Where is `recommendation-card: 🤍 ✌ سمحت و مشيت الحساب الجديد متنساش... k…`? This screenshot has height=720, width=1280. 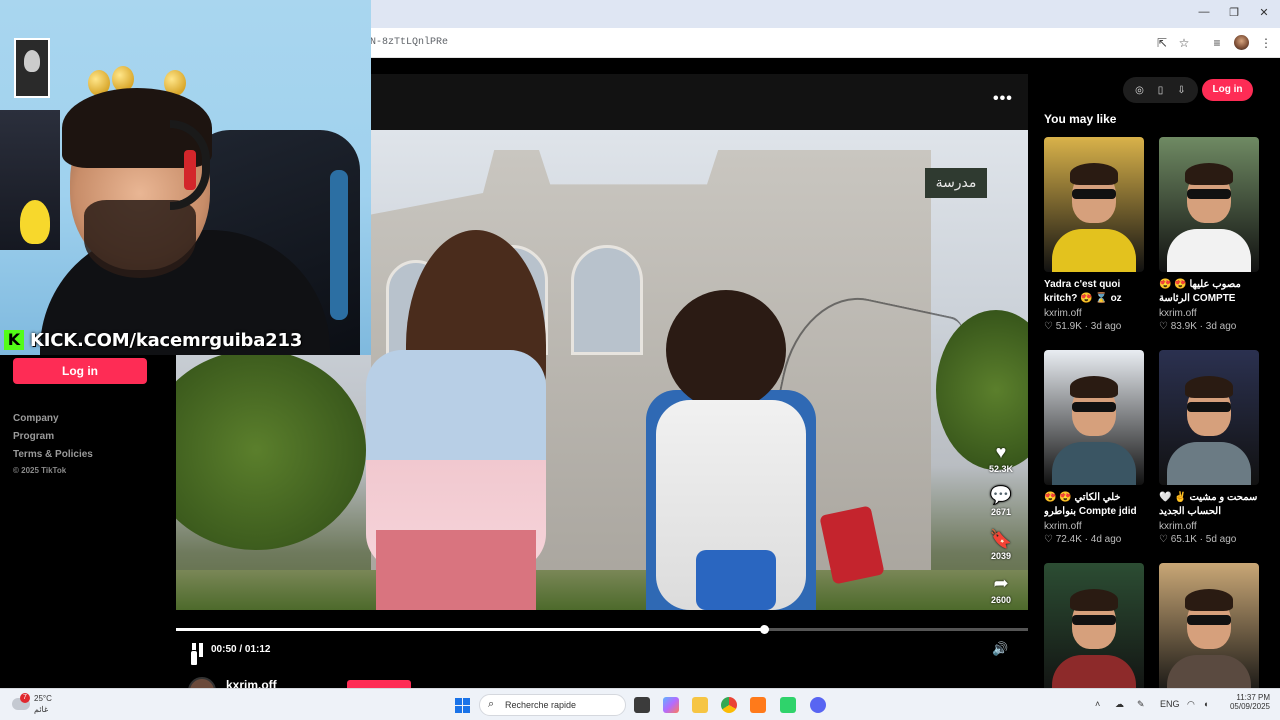 recommendation-card: 🤍 ✌ سمحت و مشيت الحساب الجديد متنساش... k… is located at coordinates (1209, 447).